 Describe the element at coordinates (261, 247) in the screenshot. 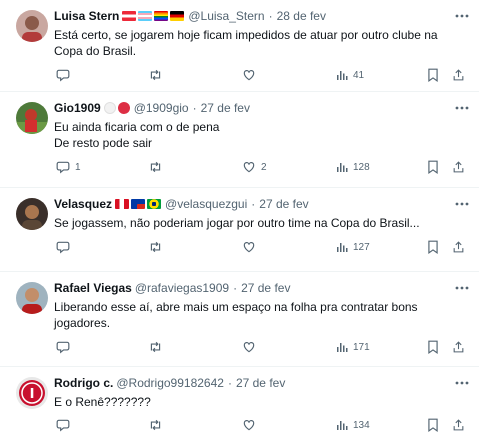

I see `tweet-actions: 127` at that location.